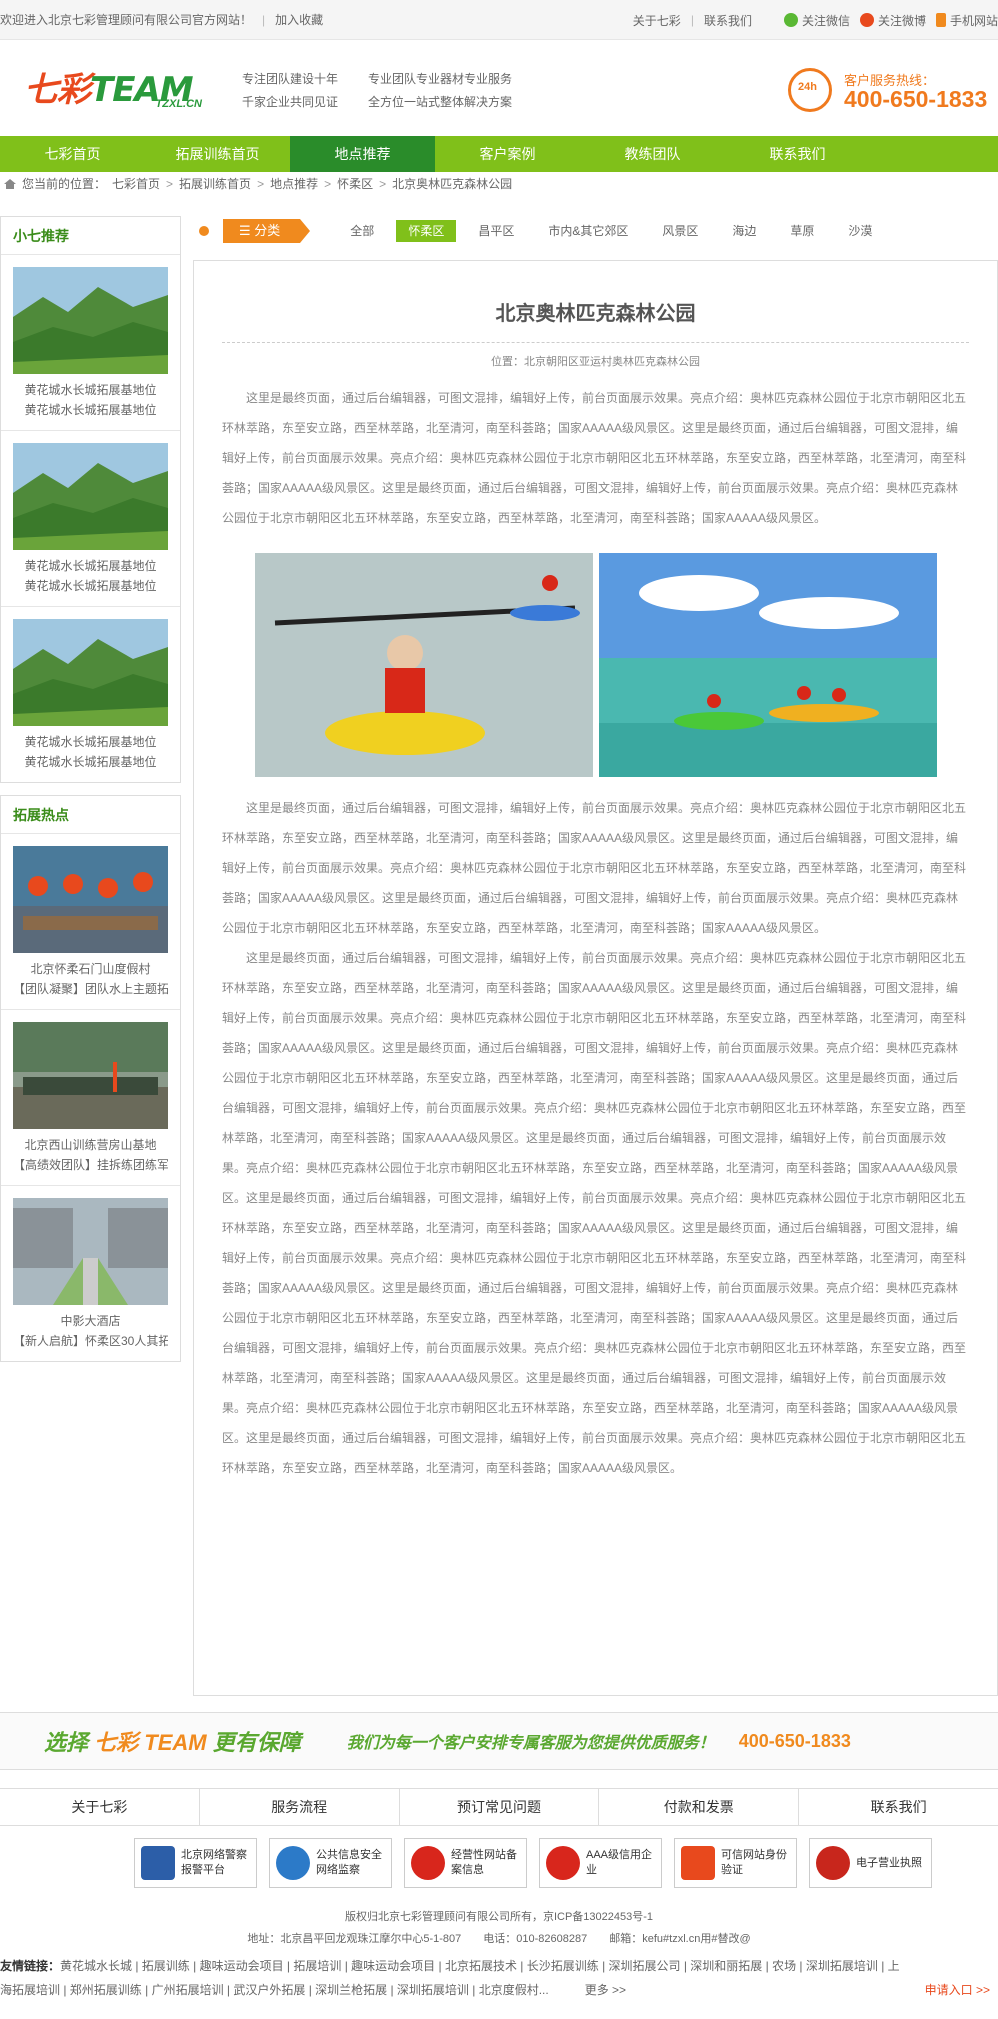 The image size is (998, 2019). I want to click on nav-item-coaches: 教练团队, so click(652, 154).